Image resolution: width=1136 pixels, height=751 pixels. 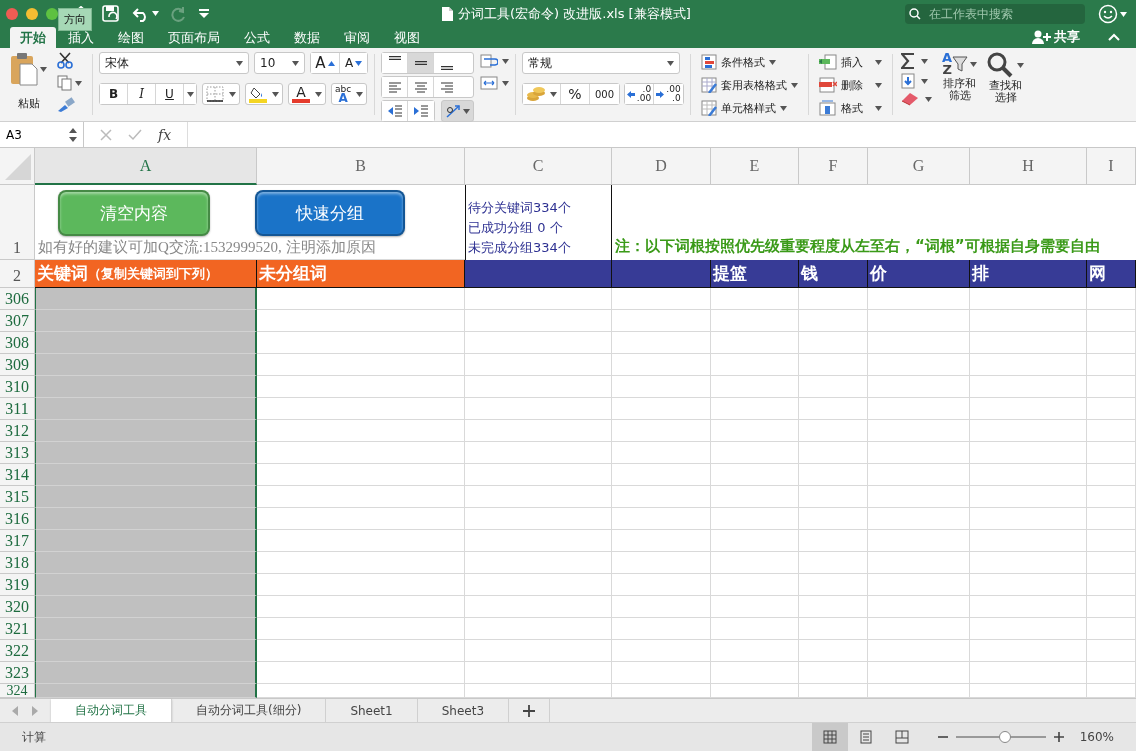 I want to click on increase-decimal-button: .0 .00, so click(x=639, y=94).